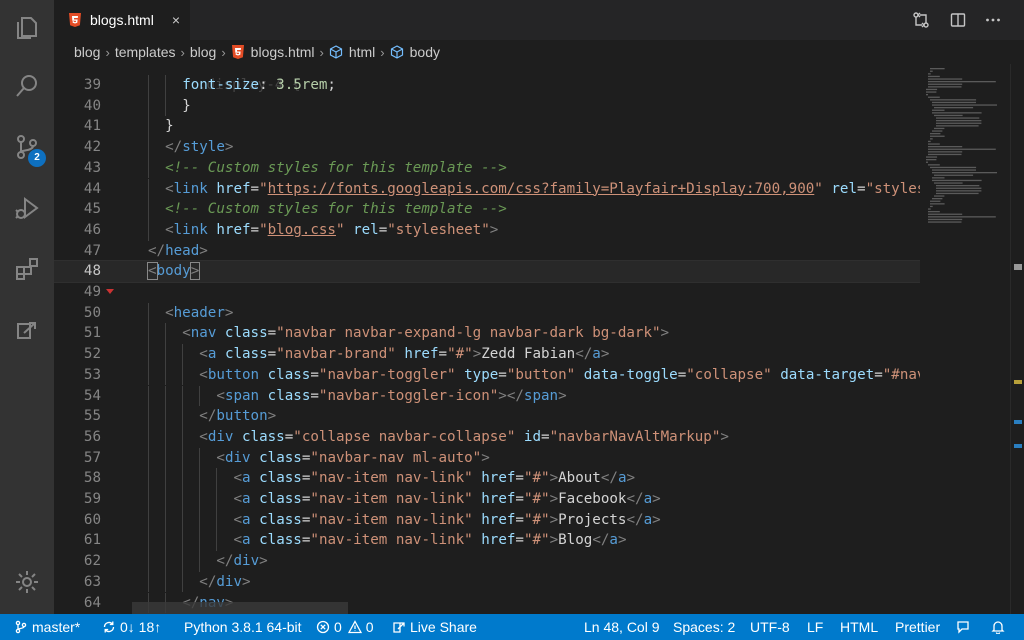 Image resolution: width=1024 pixels, height=640 pixels. I want to click on indentation-status: Spaces: 2, so click(704, 627).